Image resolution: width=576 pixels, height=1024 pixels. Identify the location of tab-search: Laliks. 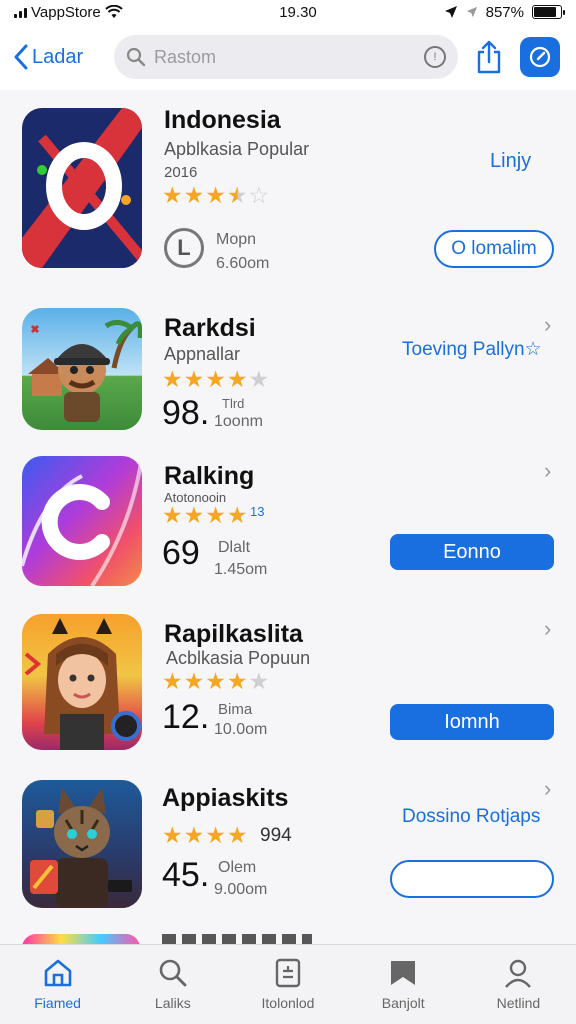
(172, 984).